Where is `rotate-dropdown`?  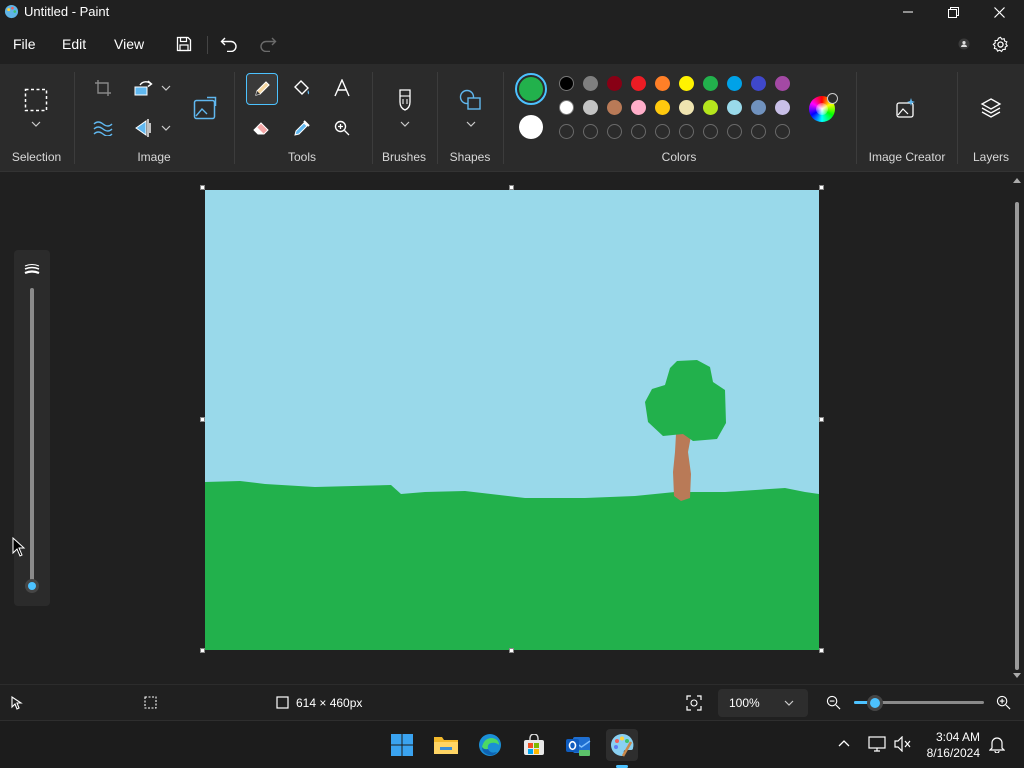 rotate-dropdown is located at coordinates (166, 88).